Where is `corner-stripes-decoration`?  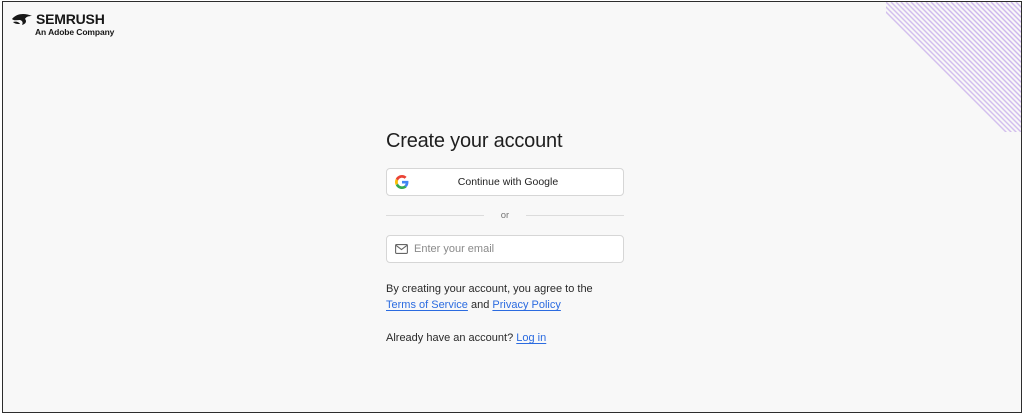 corner-stripes-decoration is located at coordinates (953, 67).